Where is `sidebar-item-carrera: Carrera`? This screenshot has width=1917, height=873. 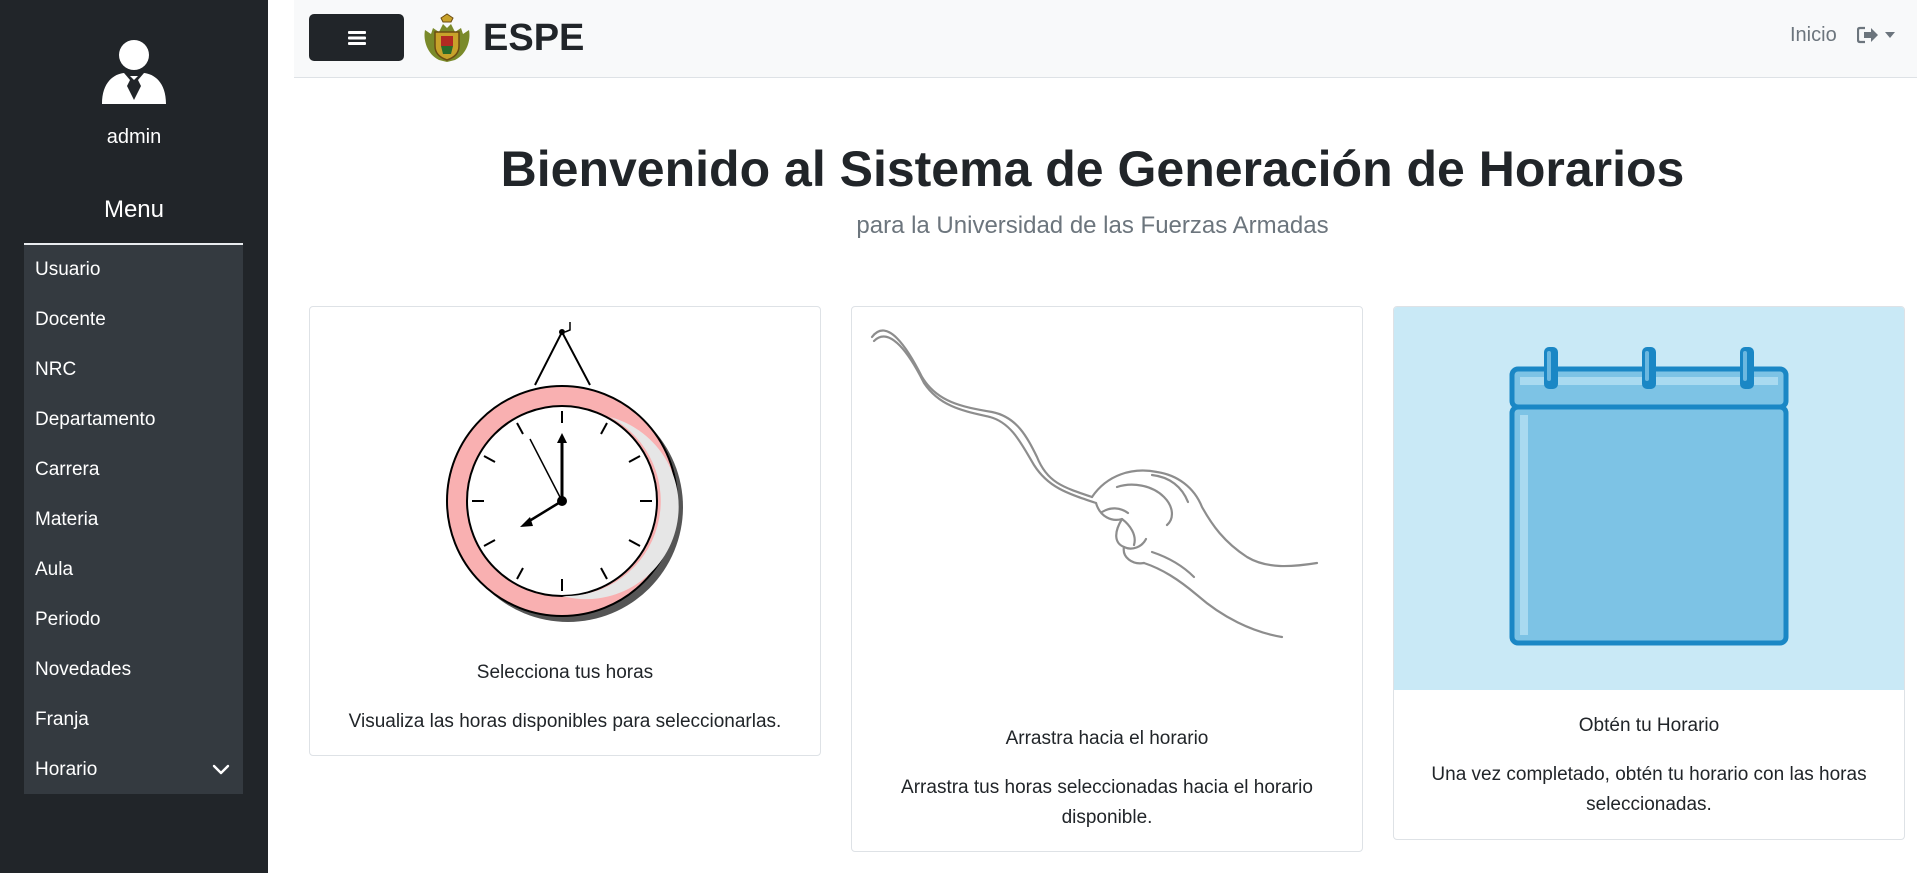 sidebar-item-carrera: Carrera is located at coordinates (133, 470).